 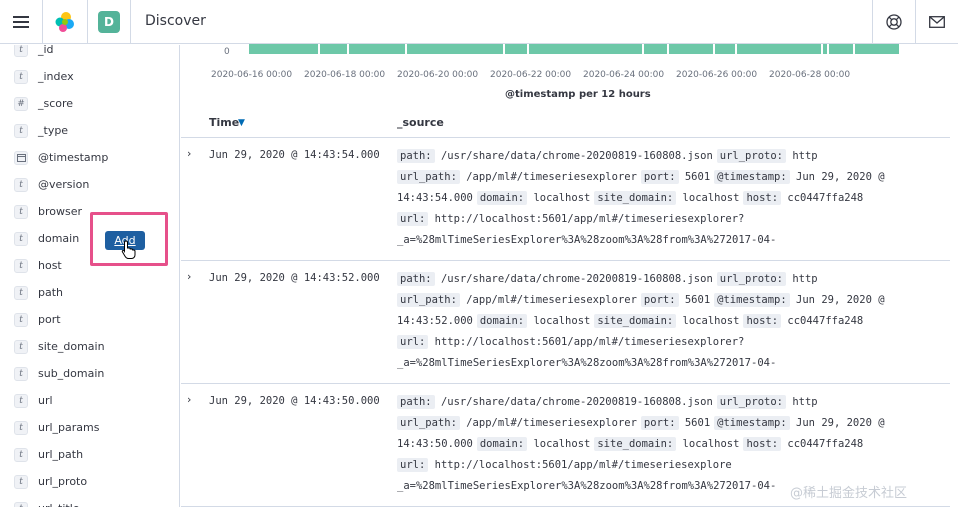 I want to click on sidebar-field-item: t _index, so click(x=89, y=76).